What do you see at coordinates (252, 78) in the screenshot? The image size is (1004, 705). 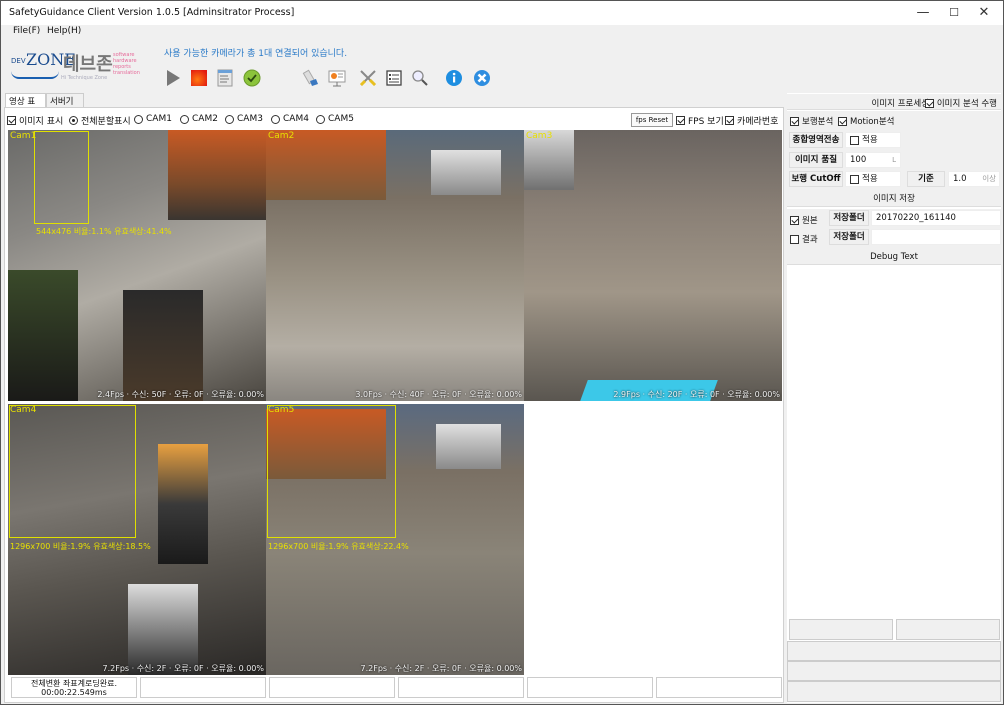 I see `confirm-button` at bounding box center [252, 78].